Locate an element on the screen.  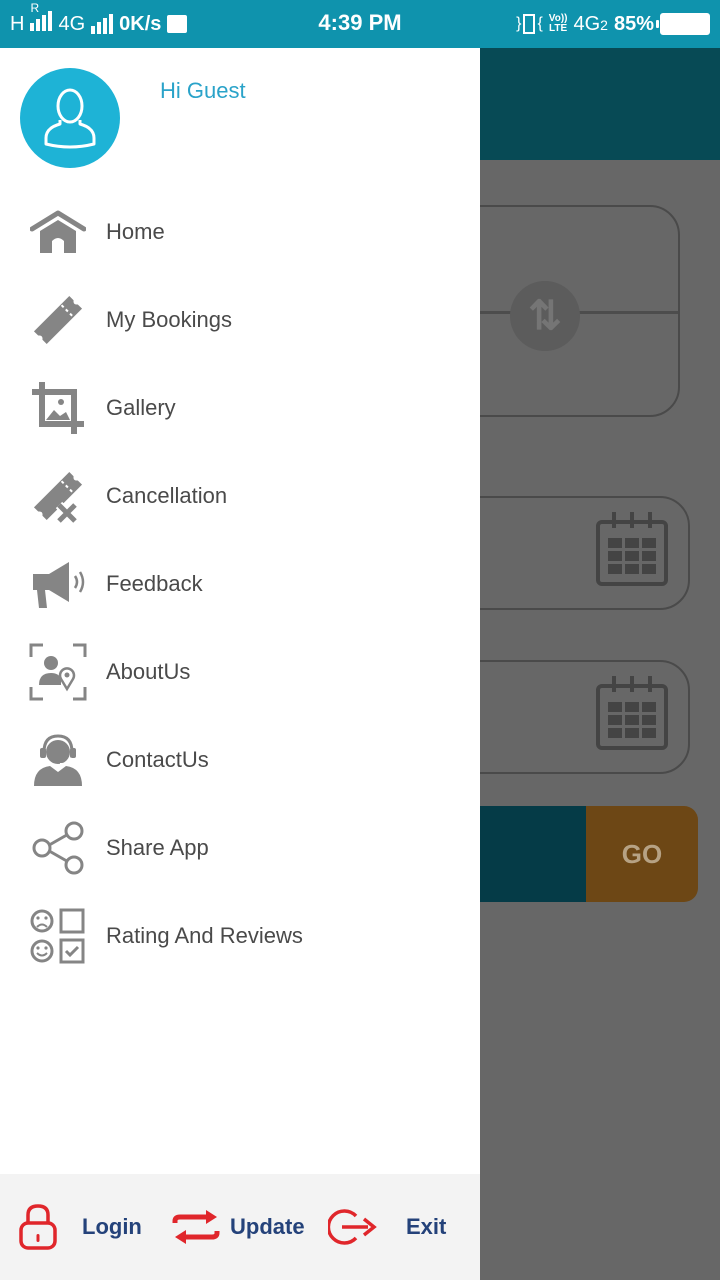
menu-item-contactus: ContactUs is located at coordinates (240, 760).